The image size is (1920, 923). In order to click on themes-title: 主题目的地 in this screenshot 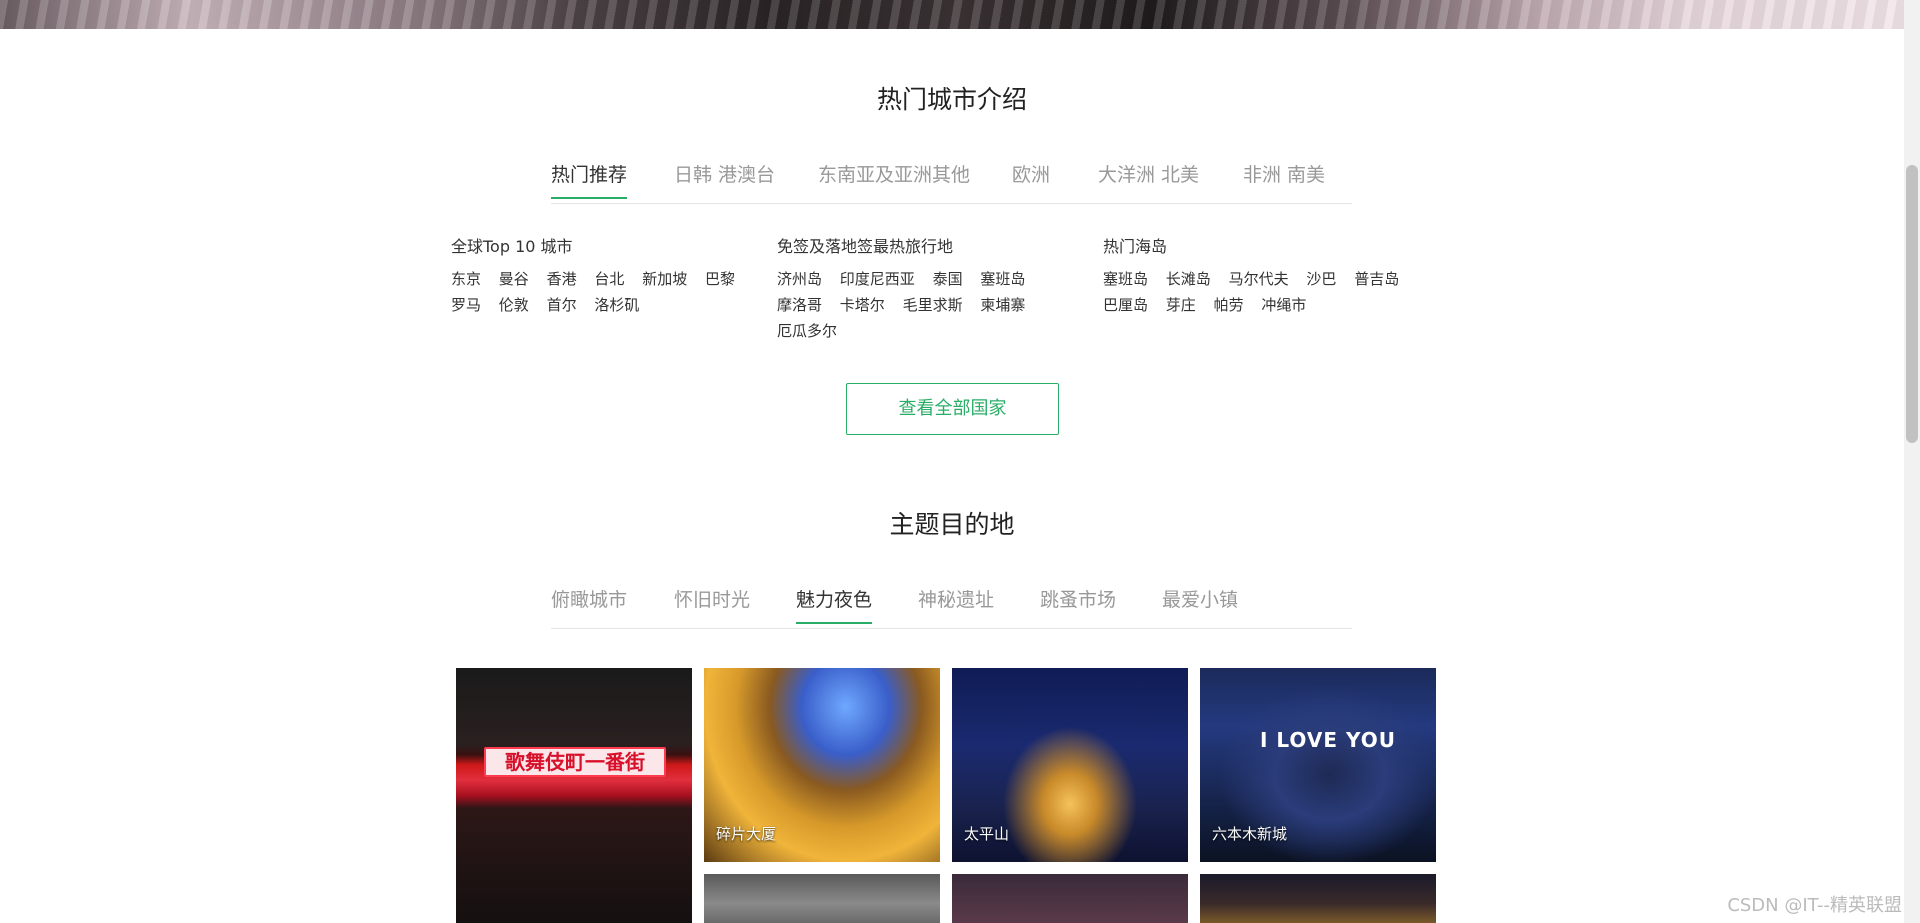, I will do `click(952, 524)`.